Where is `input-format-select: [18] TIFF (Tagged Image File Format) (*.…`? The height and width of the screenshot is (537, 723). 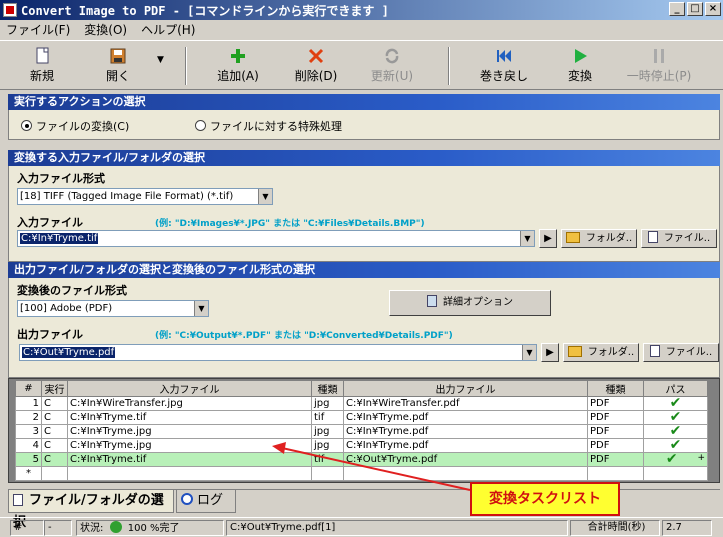 input-format-select: [18] TIFF (Tagged Image File Format) (*.… is located at coordinates (145, 196).